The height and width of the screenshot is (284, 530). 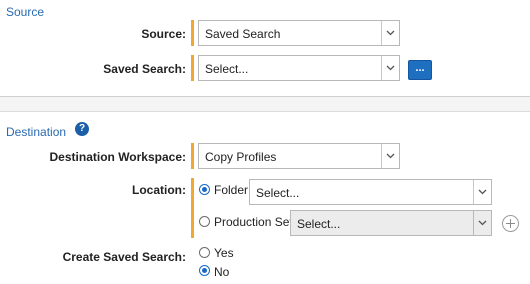 What do you see at coordinates (299, 156) in the screenshot?
I see `destination-workspace-select: Copy Profiles` at bounding box center [299, 156].